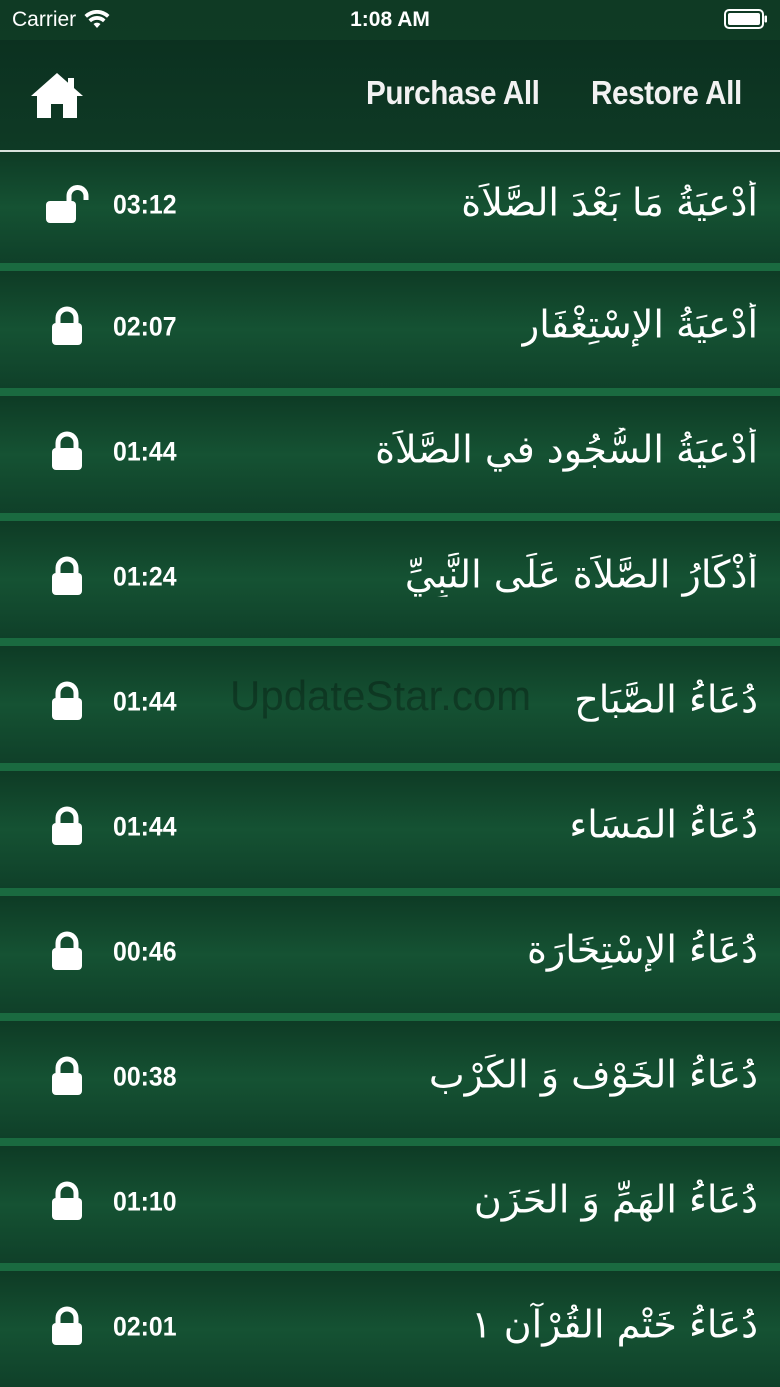 The height and width of the screenshot is (1387, 780). Describe the element at coordinates (390, 958) in the screenshot. I see `list-item: 00:46 دُعَاءُ الإسْتِخَارَة` at that location.